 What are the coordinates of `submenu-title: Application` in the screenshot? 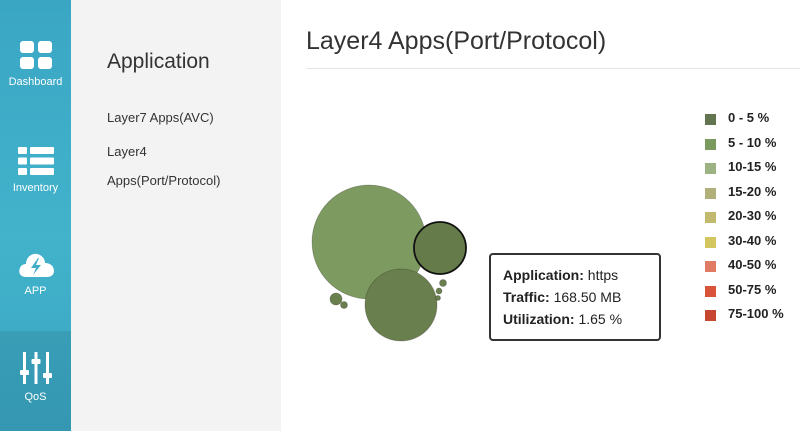 It's located at (158, 61).